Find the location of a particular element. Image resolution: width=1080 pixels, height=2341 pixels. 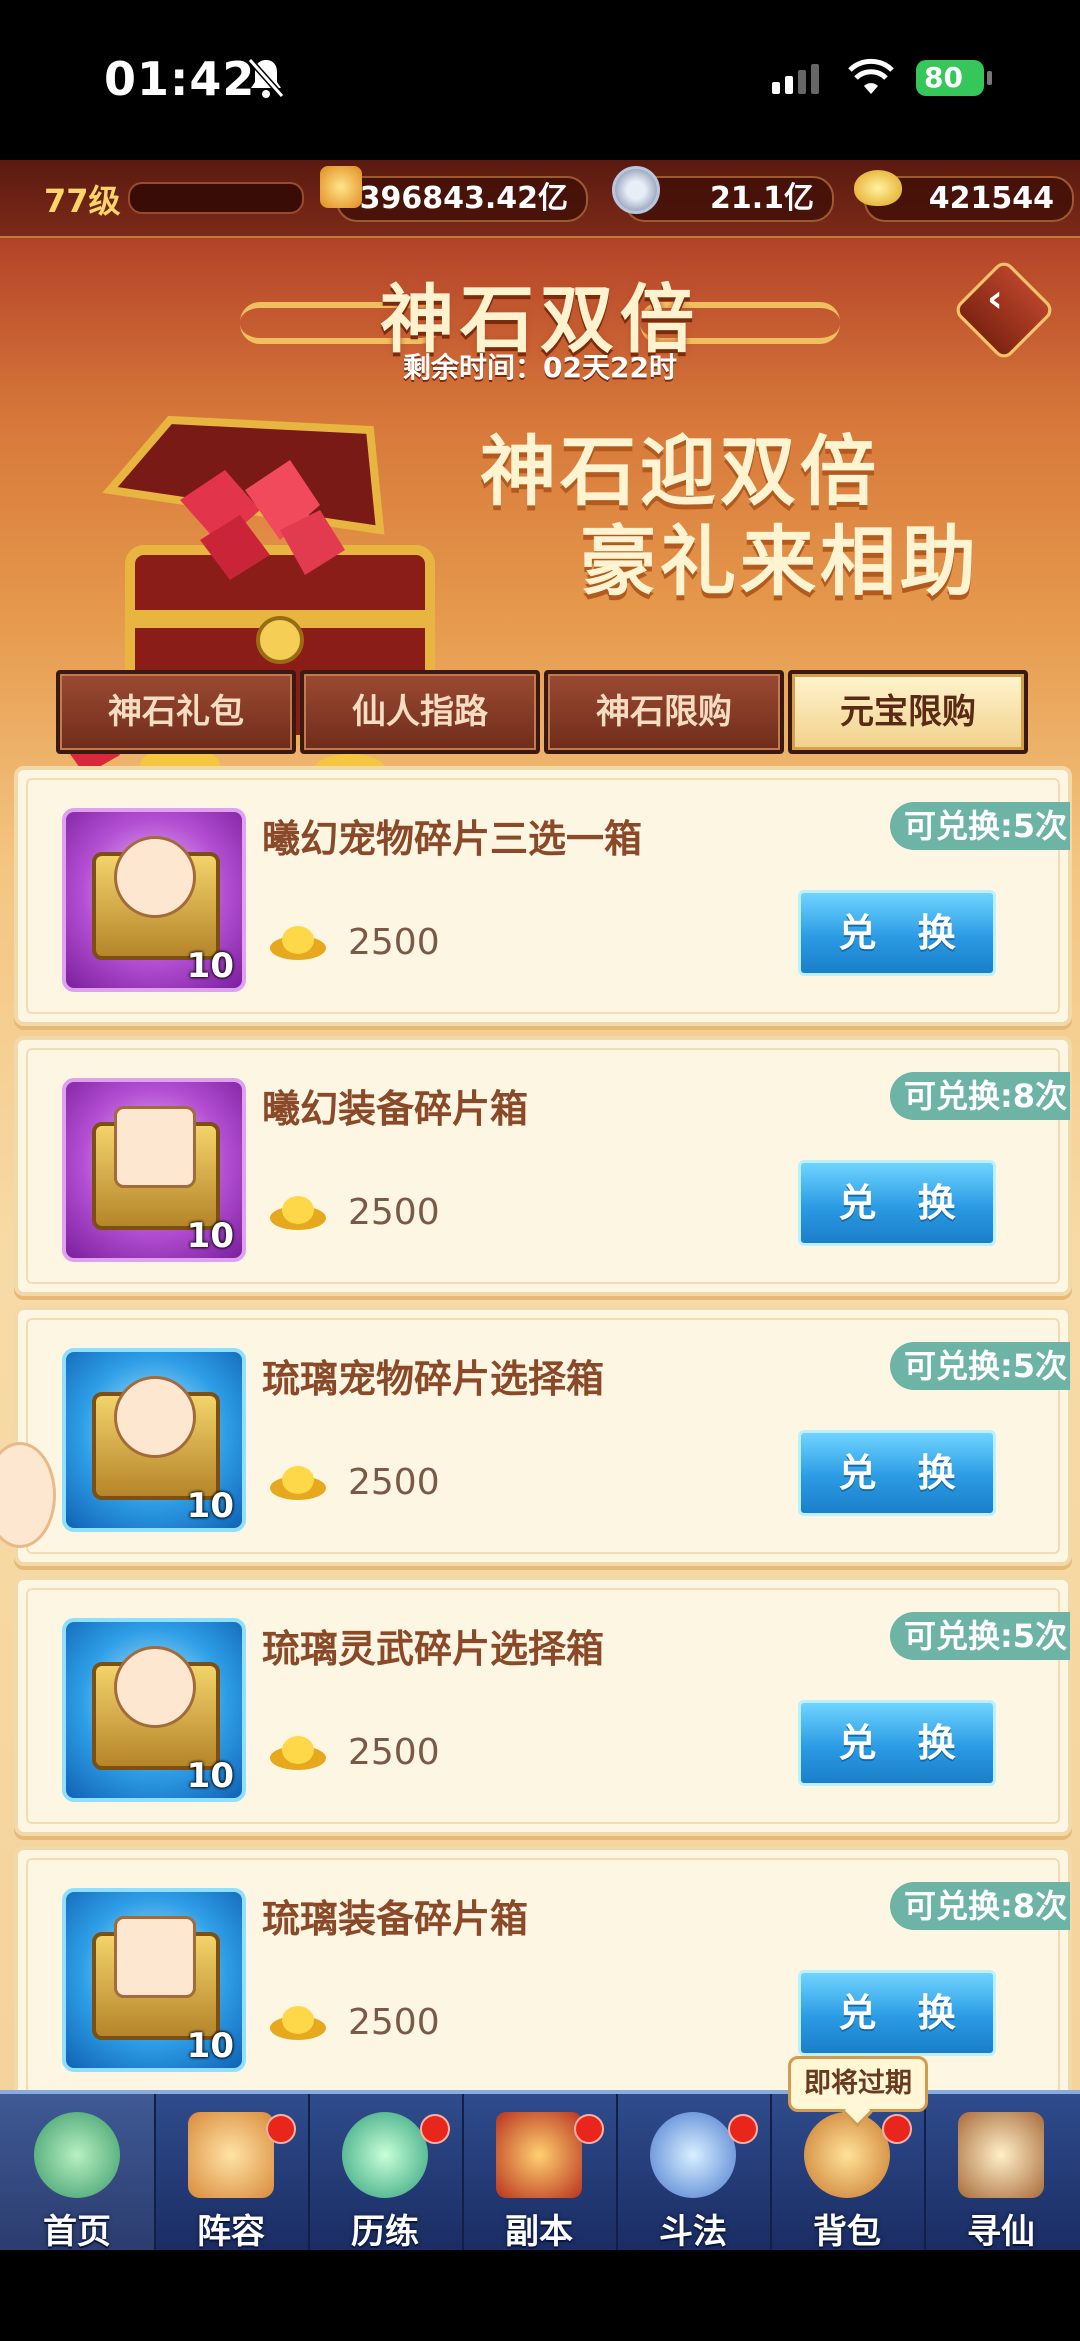

battery-charging-icon: 80 is located at coordinates (954, 78).